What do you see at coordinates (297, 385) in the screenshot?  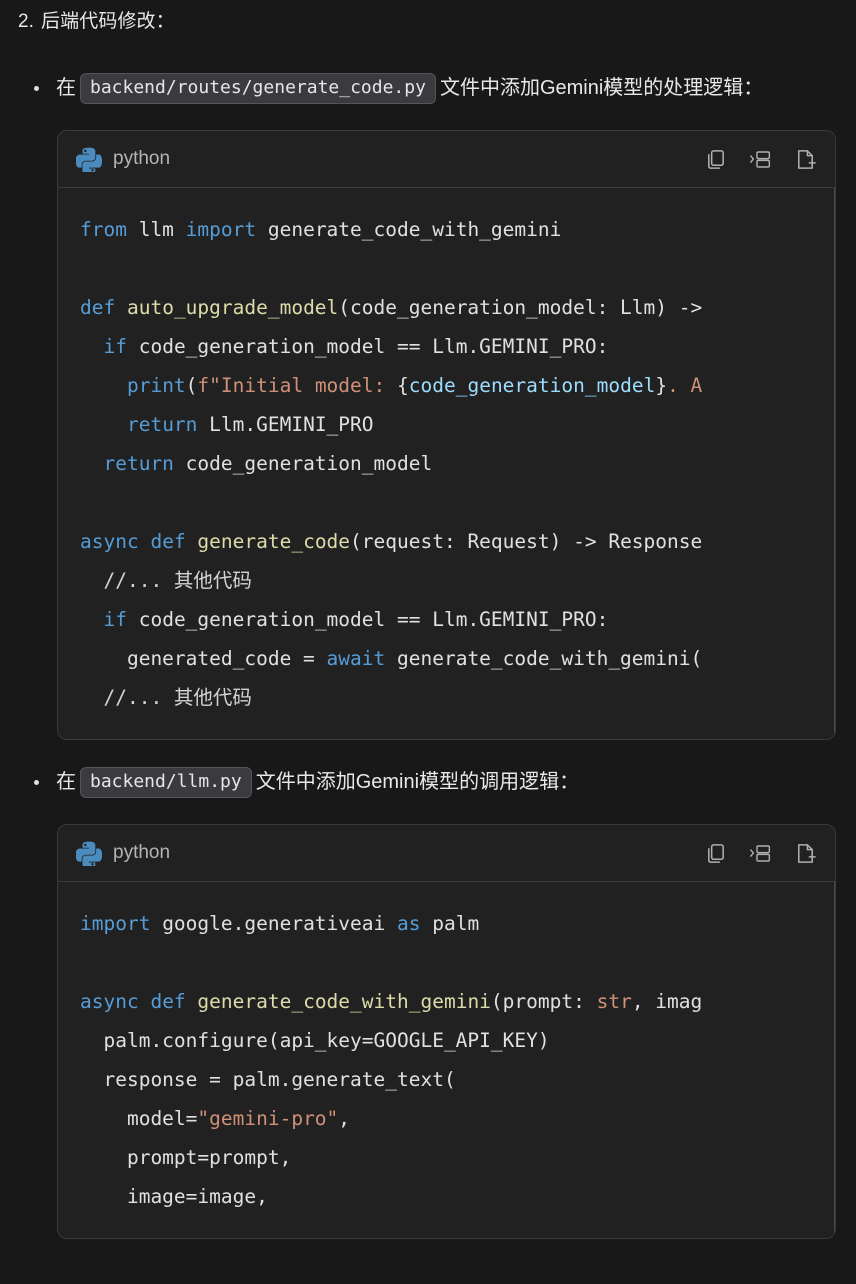 I see `code-token: f"Initial model:` at bounding box center [297, 385].